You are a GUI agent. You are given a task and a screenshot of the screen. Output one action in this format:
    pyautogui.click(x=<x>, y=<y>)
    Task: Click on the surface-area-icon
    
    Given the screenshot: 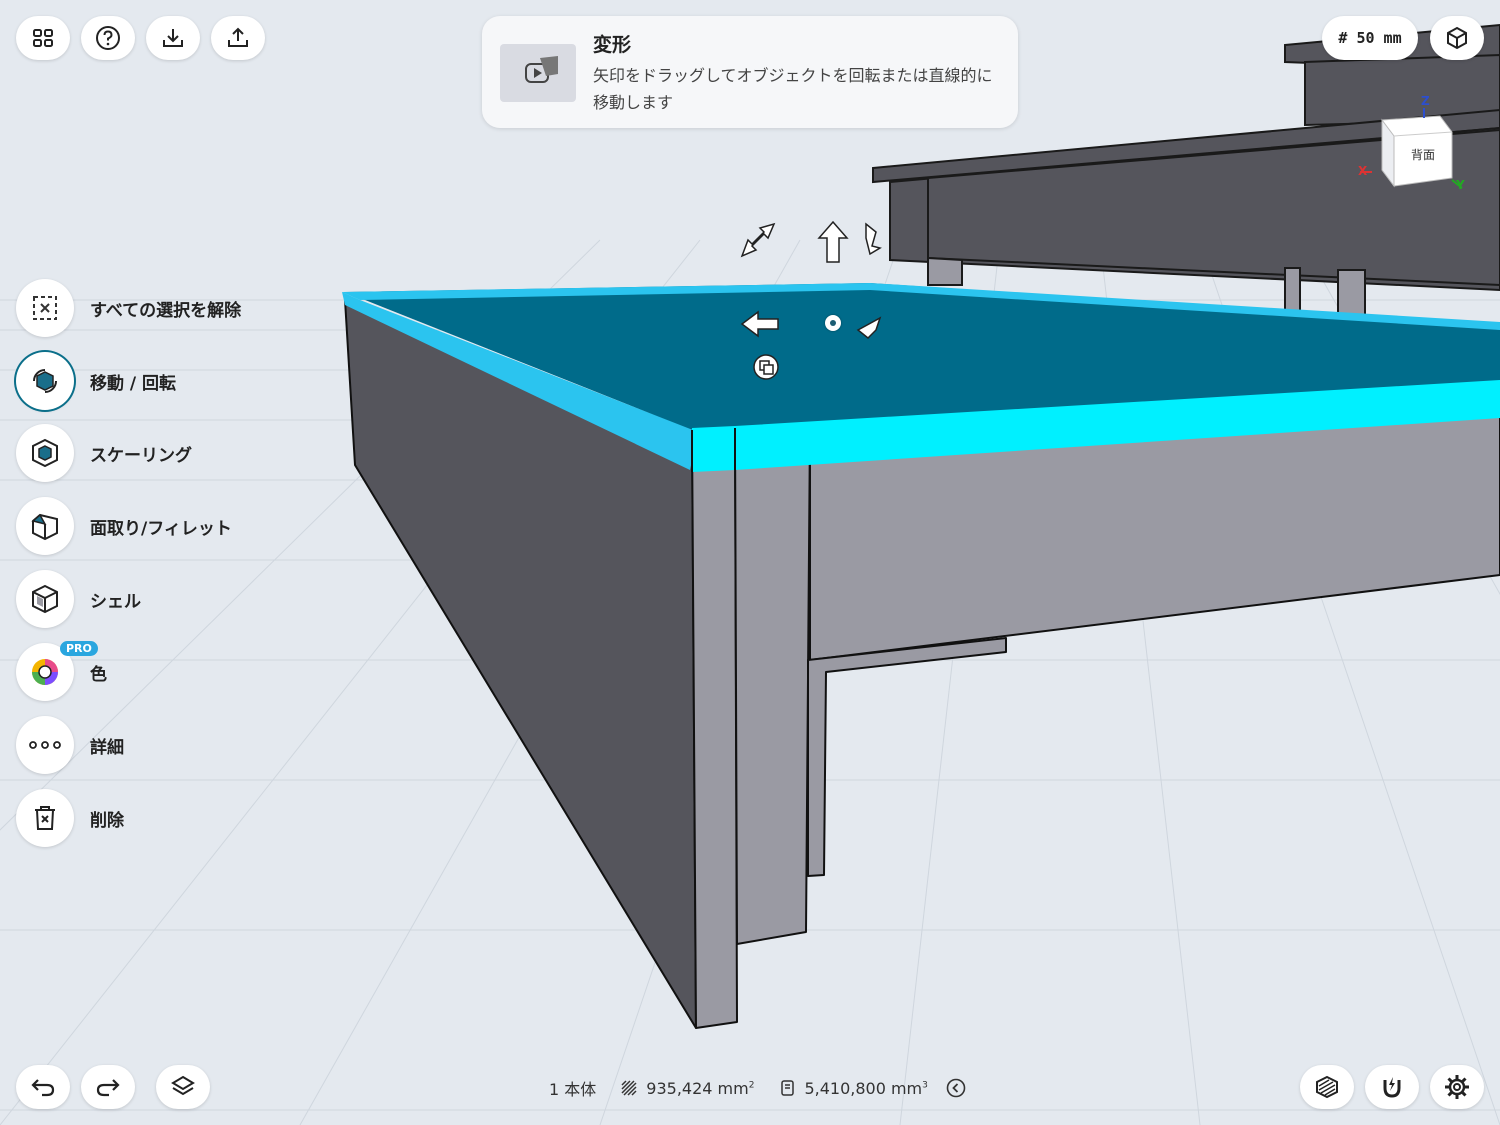 What is the action you would take?
    pyautogui.click(x=629, y=1088)
    